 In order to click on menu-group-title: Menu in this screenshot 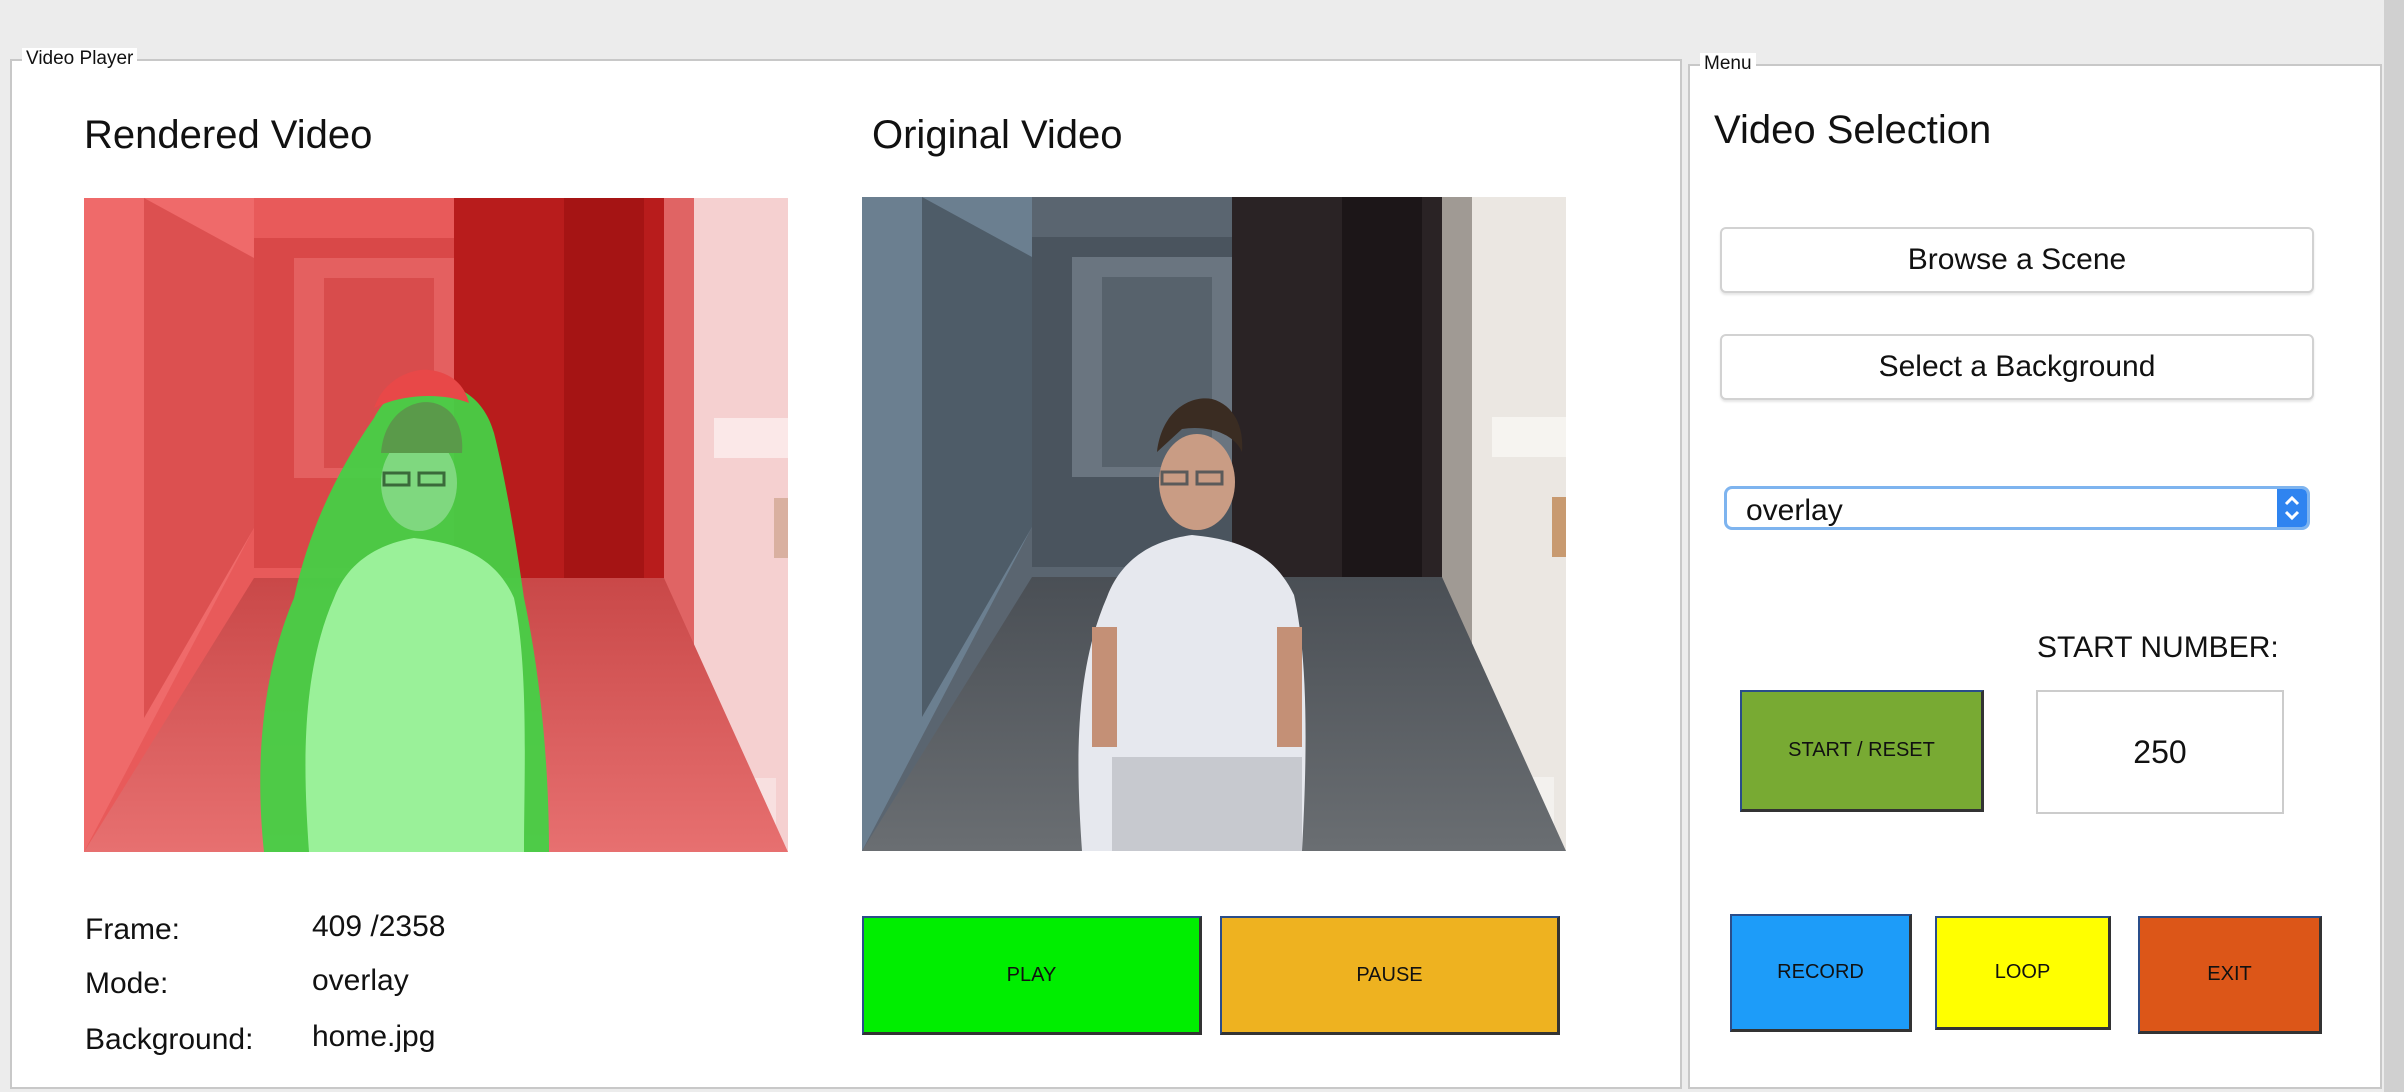, I will do `click(1728, 64)`.